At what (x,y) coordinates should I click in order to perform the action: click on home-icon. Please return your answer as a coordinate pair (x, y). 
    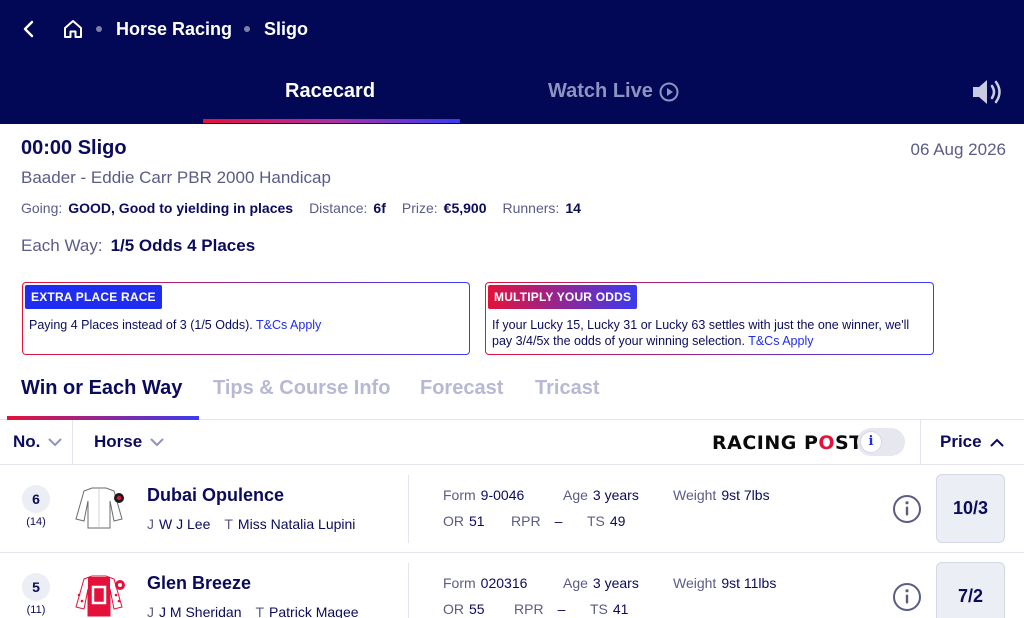
    Looking at the image, I should click on (73, 29).